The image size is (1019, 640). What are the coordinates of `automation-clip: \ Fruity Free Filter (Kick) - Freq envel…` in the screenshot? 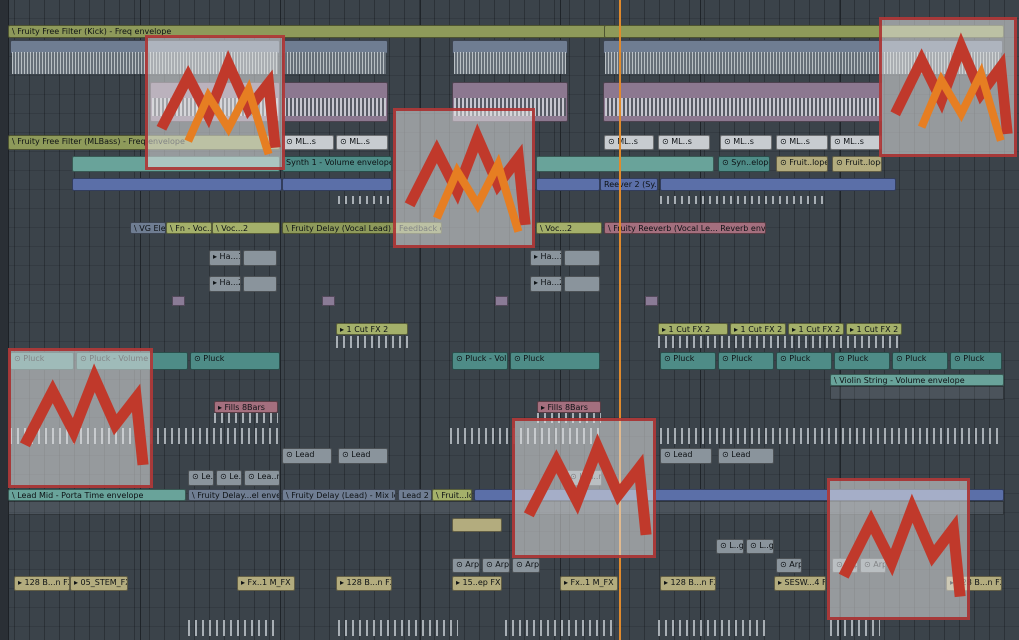 It's located at (308, 31).